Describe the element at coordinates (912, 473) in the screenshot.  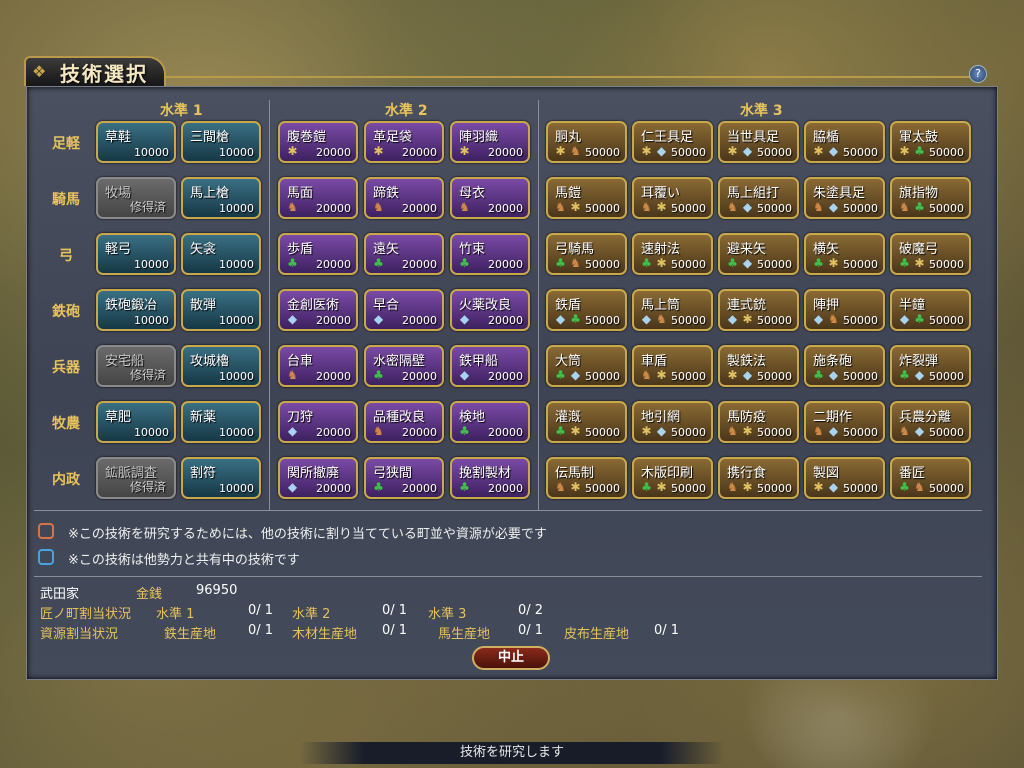
I see `tech-name: 番匠` at that location.